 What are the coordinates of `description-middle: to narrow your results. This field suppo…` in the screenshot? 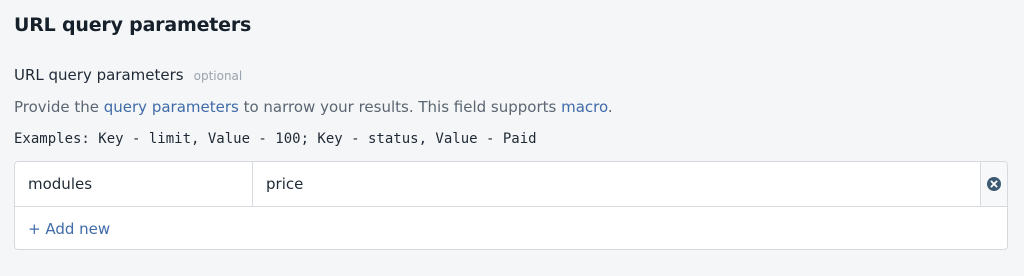 It's located at (400, 107).